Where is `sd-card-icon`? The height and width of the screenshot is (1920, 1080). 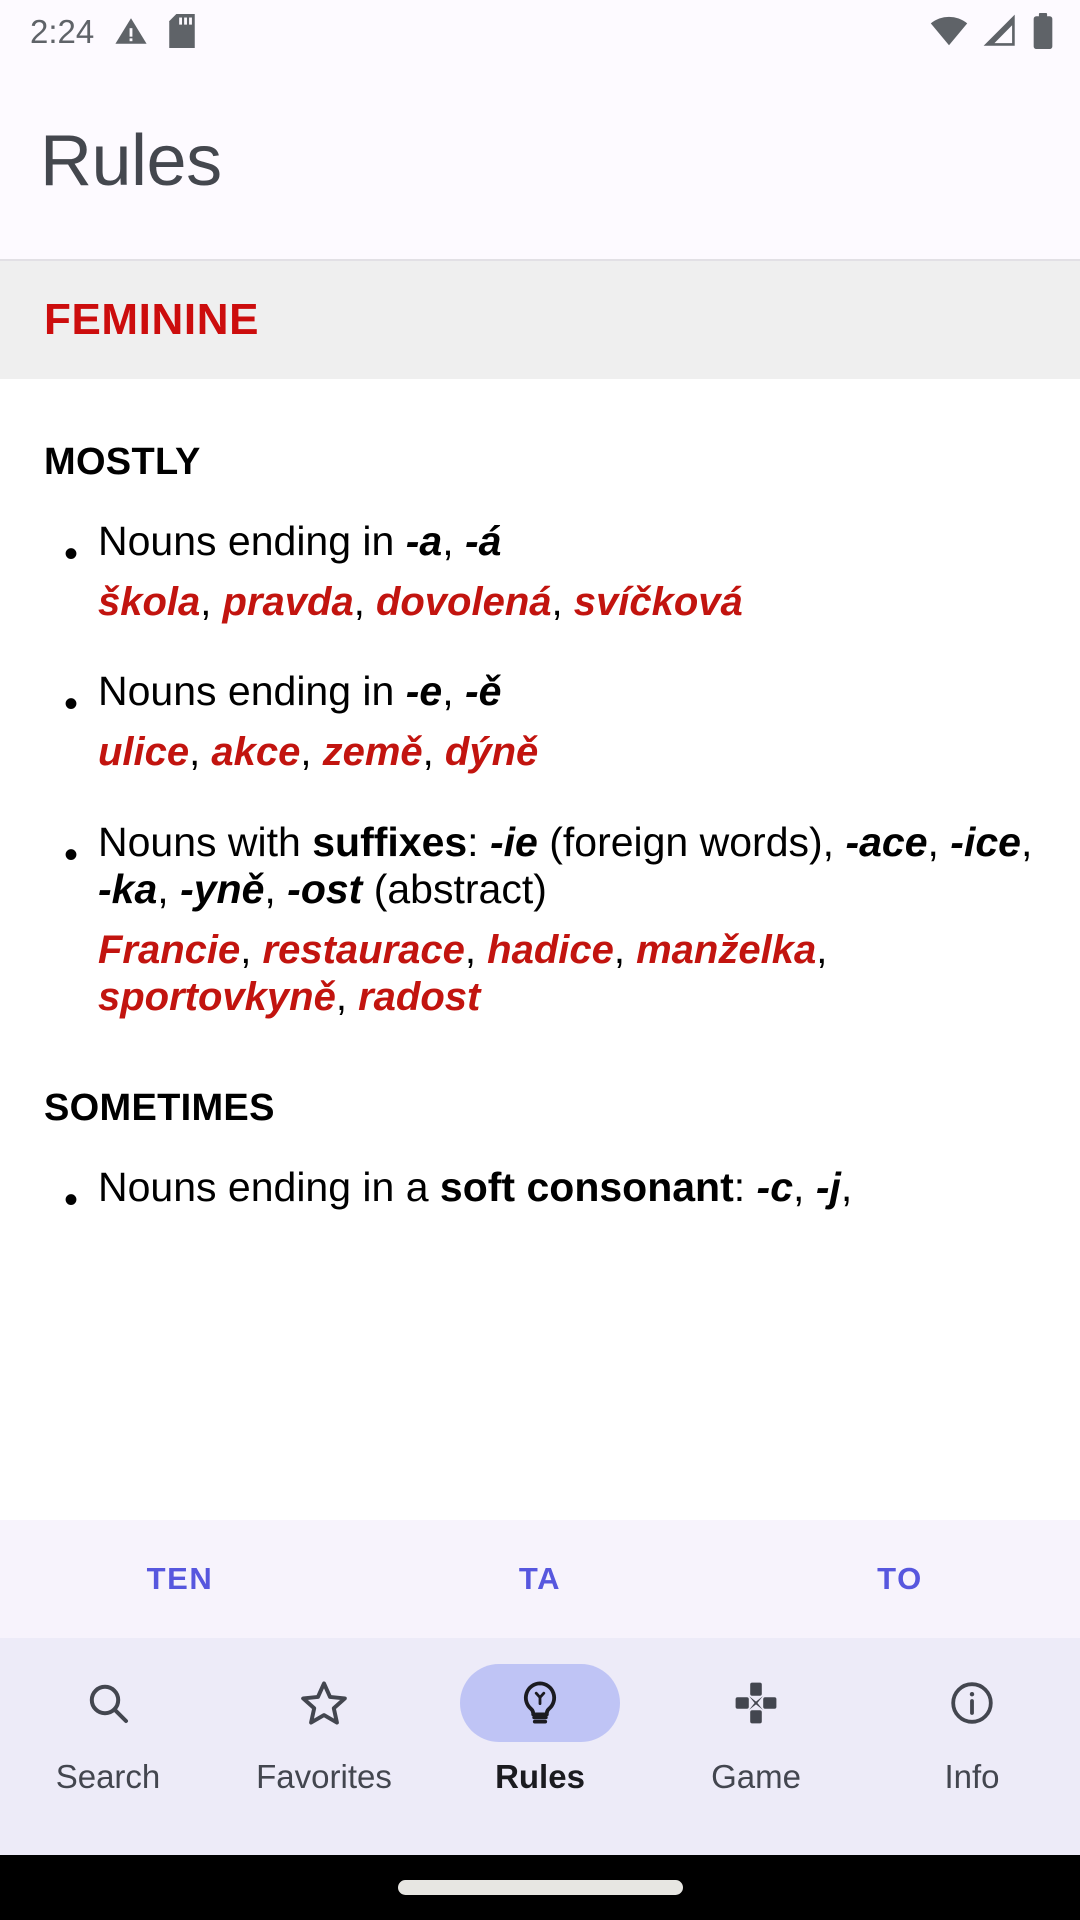
sd-card-icon is located at coordinates (182, 31).